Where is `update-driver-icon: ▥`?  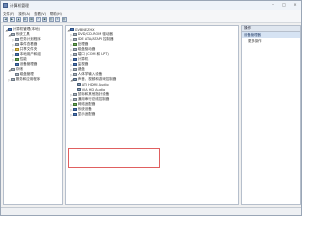 update-driver-icon: ▥ is located at coordinates (51, 19).